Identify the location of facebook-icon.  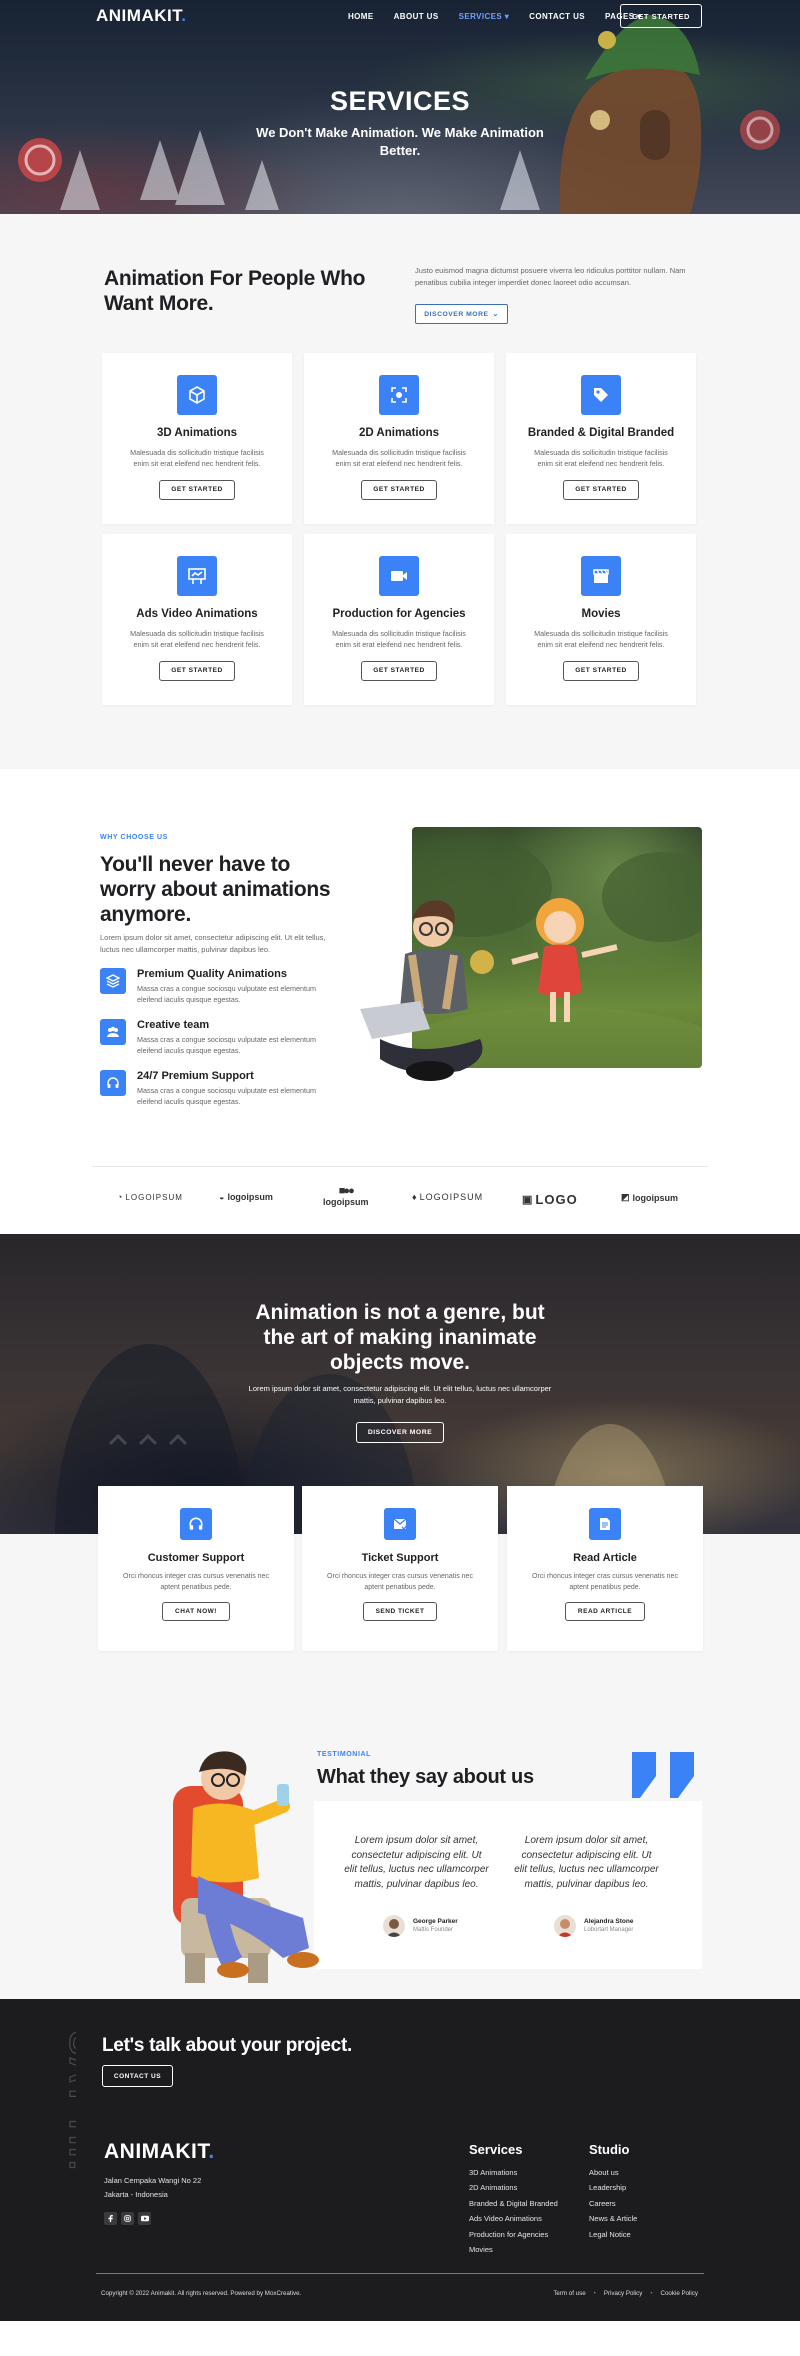
(110, 2218).